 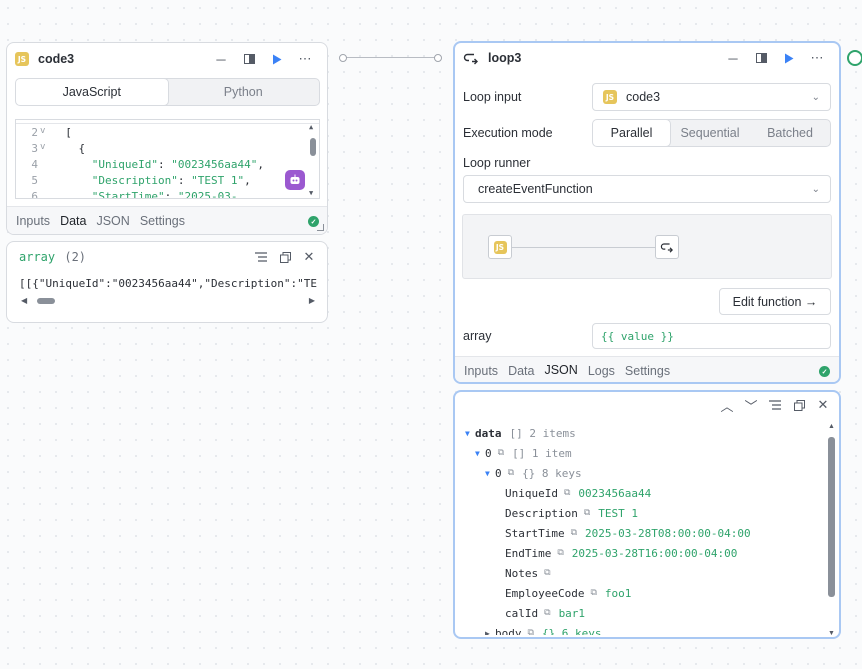 I want to click on resize-handle-icon, so click(x=320, y=227).